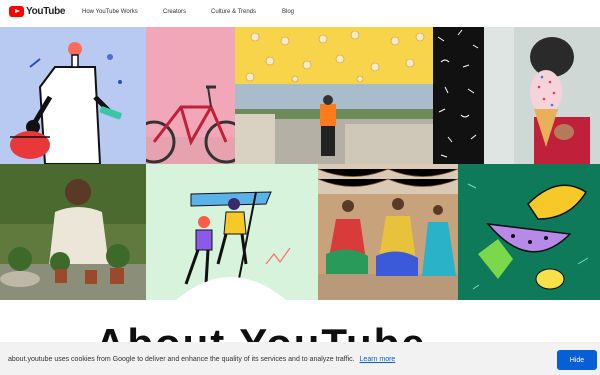 The width and height of the screenshot is (600, 375). Describe the element at coordinates (73, 95) in the screenshot. I see `scientist-illustration` at that location.